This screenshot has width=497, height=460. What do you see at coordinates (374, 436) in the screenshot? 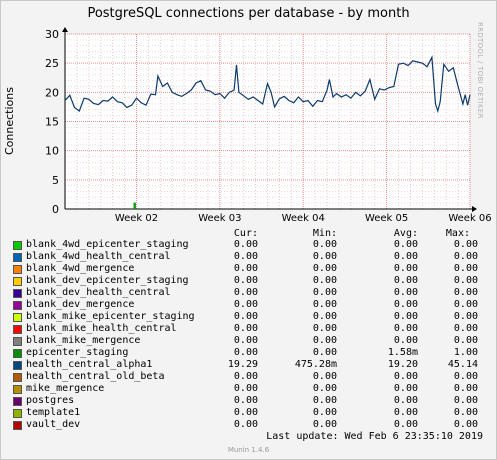
I see `last-update: Last update: Wed Feb 6 23:35:10 2019` at bounding box center [374, 436].